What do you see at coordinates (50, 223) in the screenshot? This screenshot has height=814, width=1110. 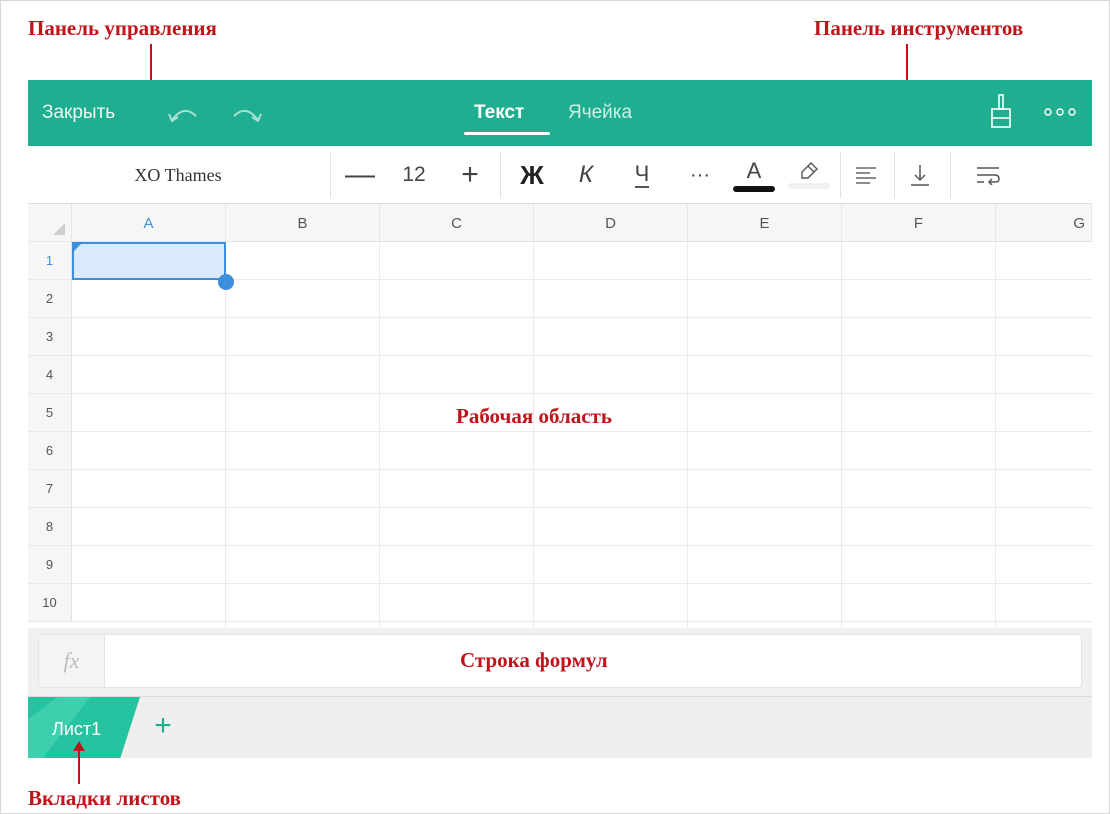 I see `select-all-corner` at bounding box center [50, 223].